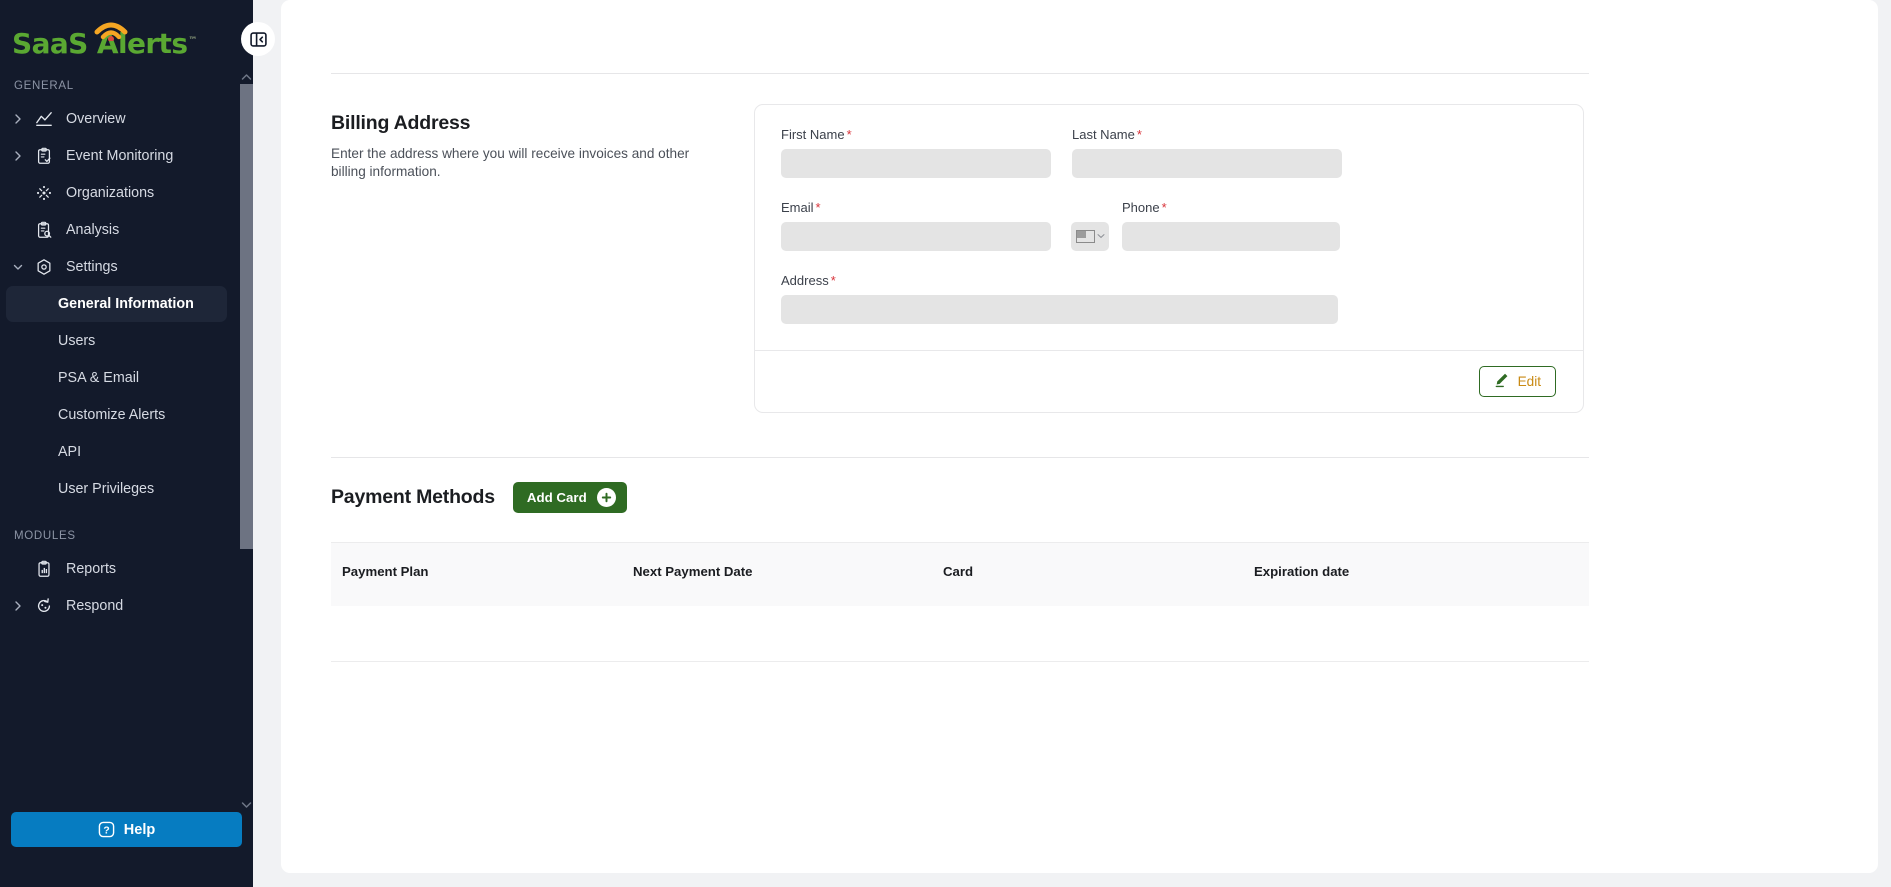 The height and width of the screenshot is (887, 1891). I want to click on wifi-signal-icon, so click(111, 31).